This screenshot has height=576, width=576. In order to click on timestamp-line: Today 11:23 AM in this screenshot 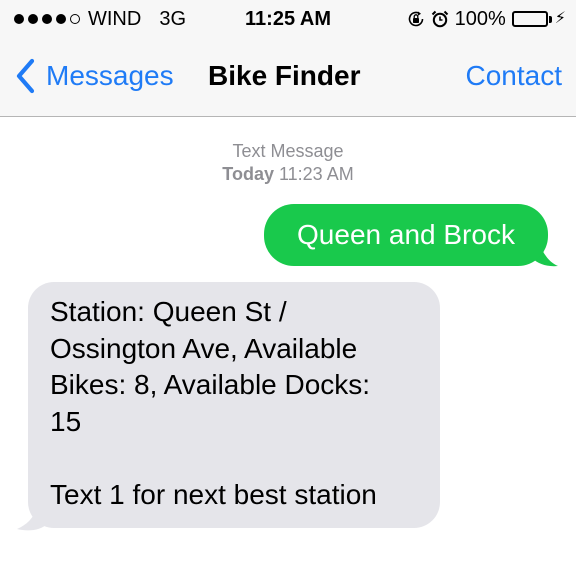, I will do `click(288, 174)`.